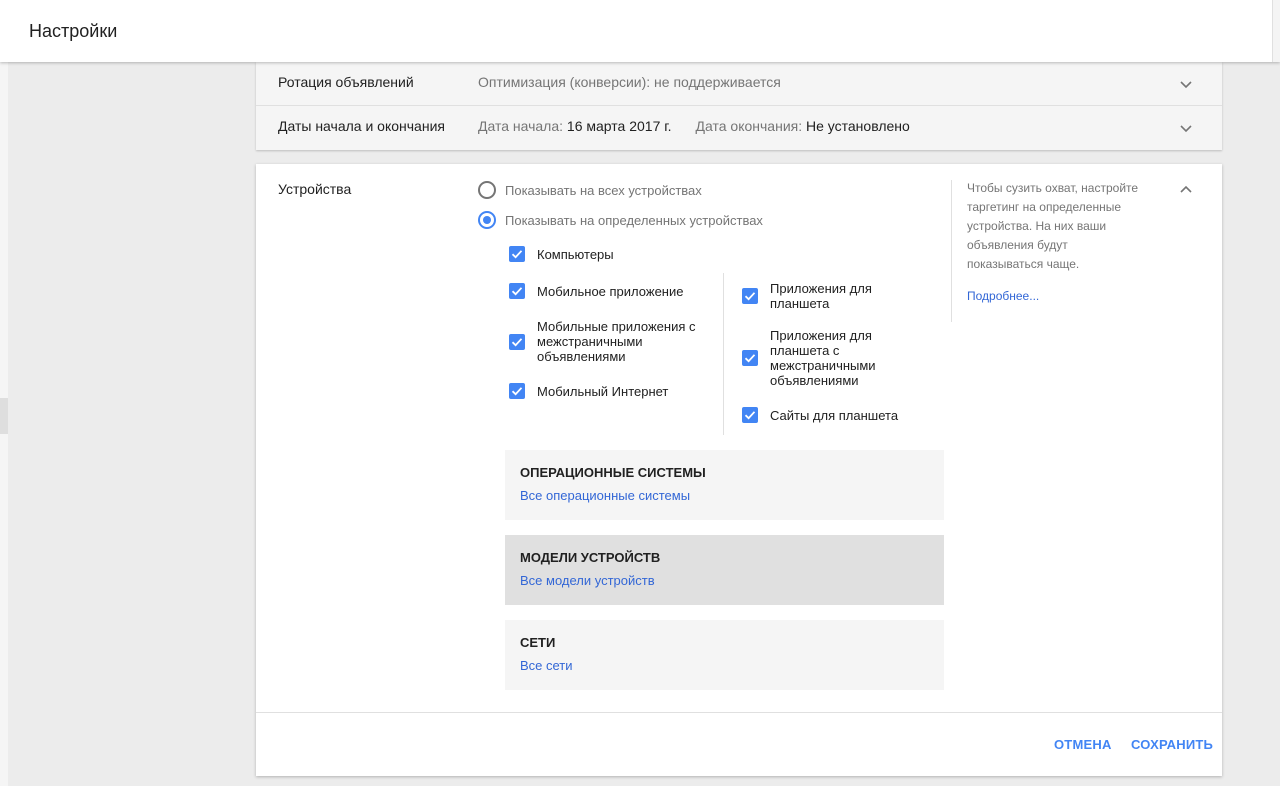  Describe the element at coordinates (315, 189) in the screenshot. I see `section-label: Устройства` at that location.